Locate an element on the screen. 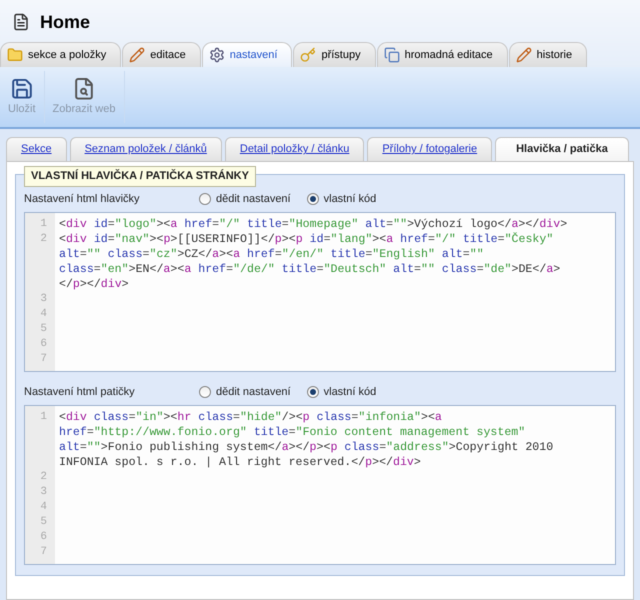 The image size is (640, 600). sub-tab: Sekce is located at coordinates (36, 149).